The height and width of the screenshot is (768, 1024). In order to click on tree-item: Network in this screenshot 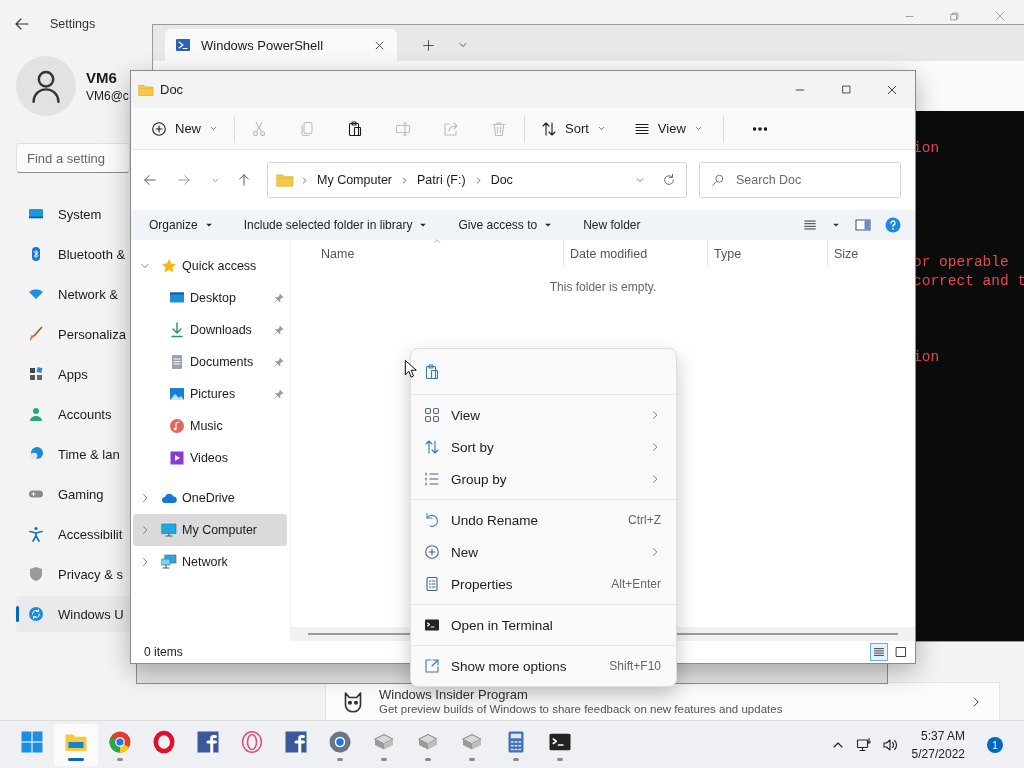, I will do `click(210, 562)`.